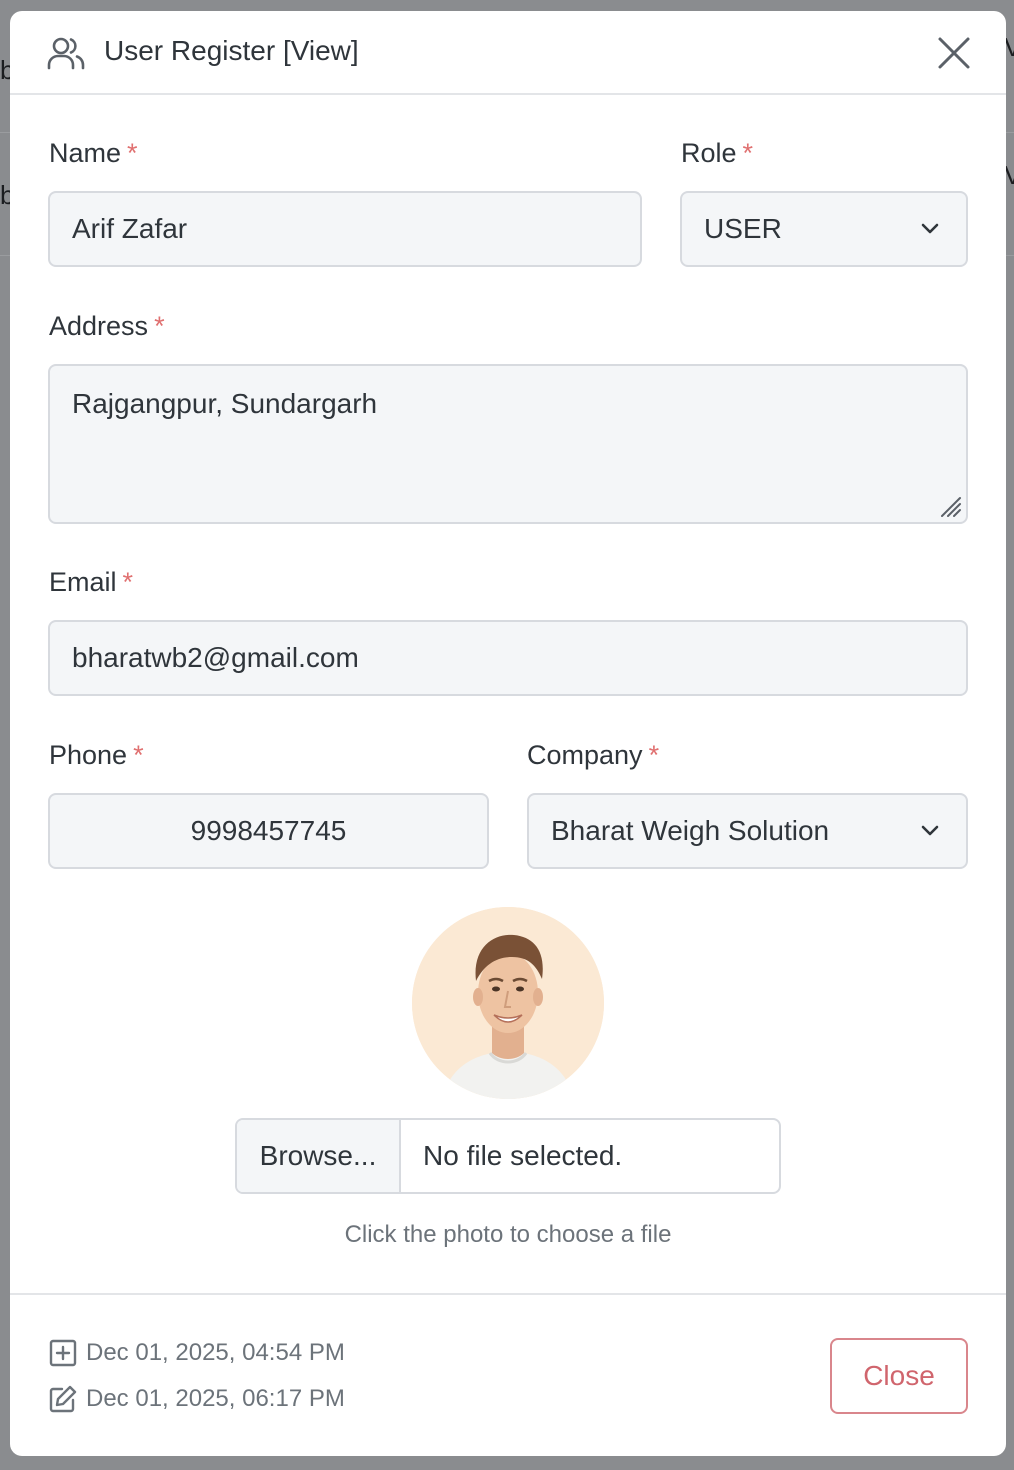 This screenshot has width=1014, height=1470. I want to click on users-icon, so click(66, 53).